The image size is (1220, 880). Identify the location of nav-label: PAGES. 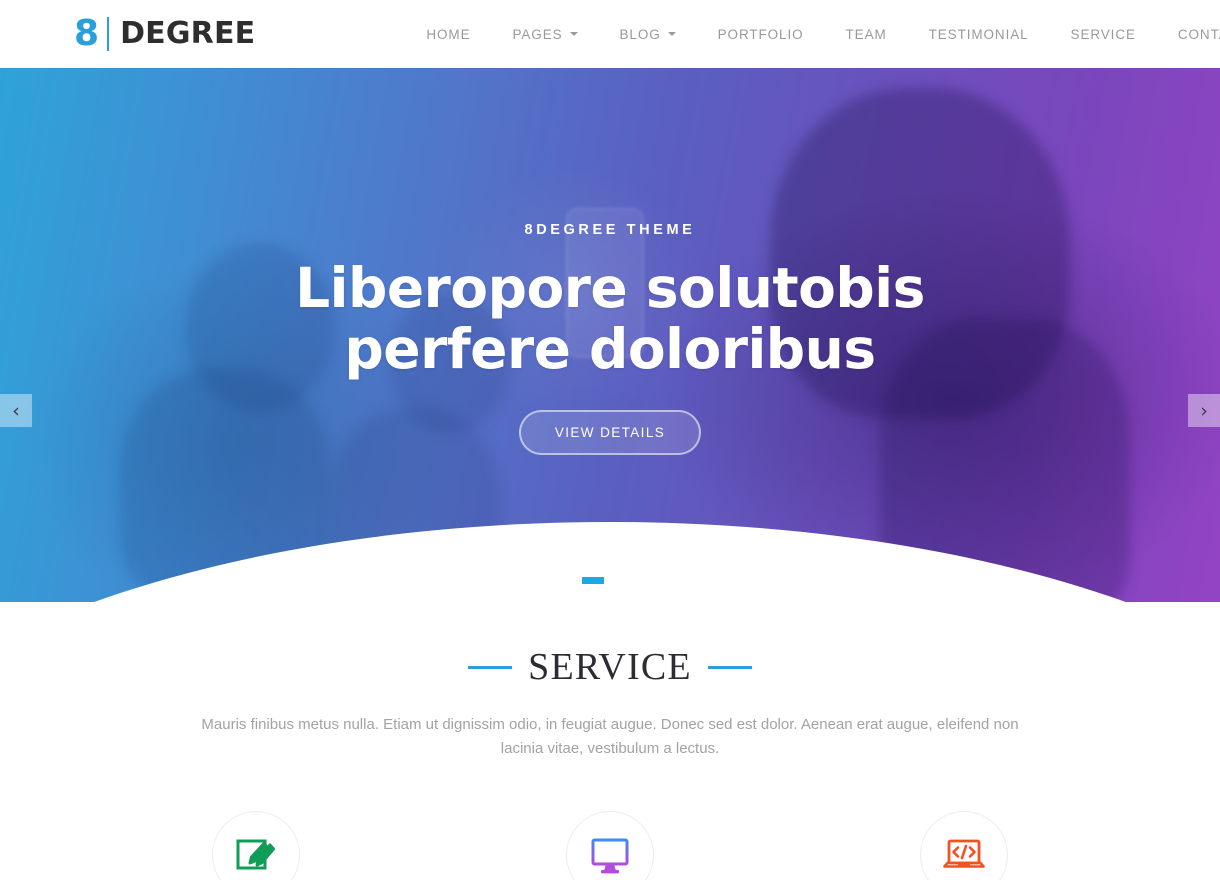
(537, 34).